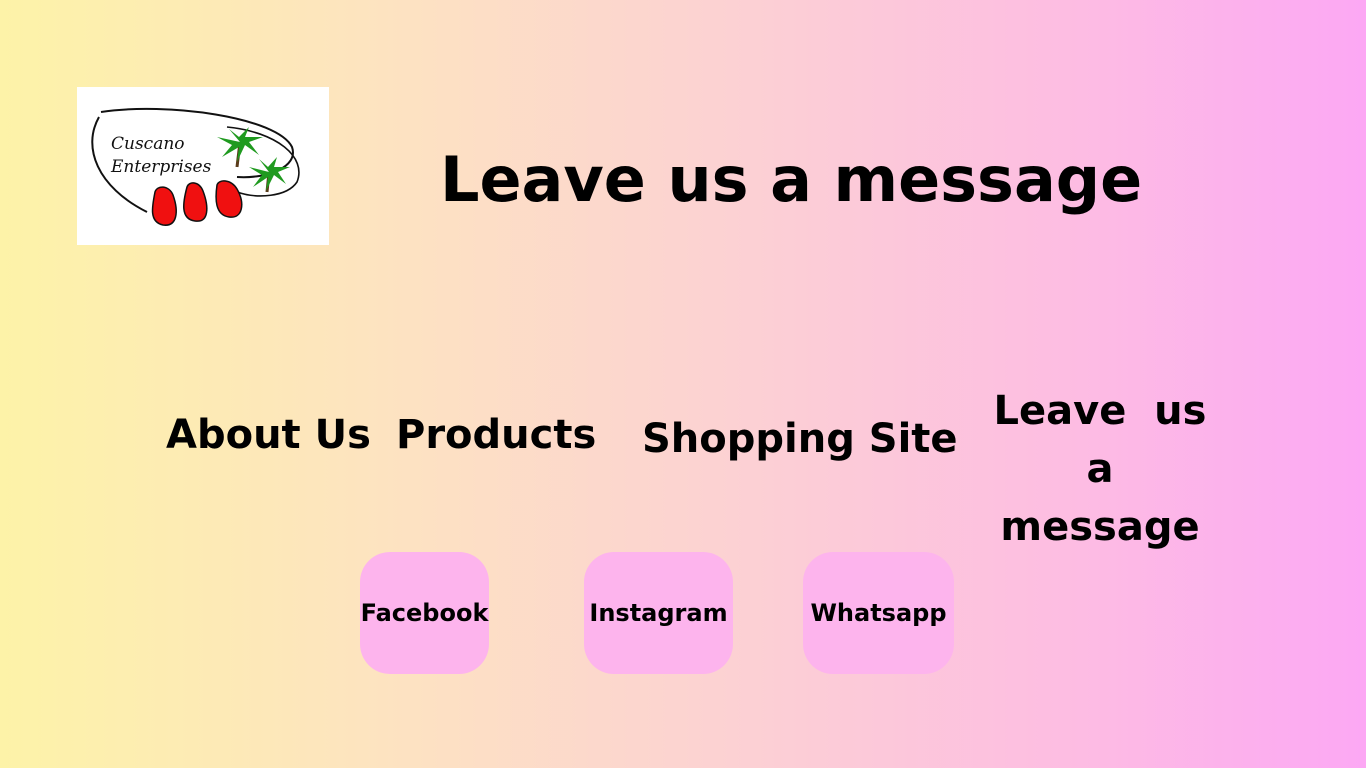 The height and width of the screenshot is (768, 1366). What do you see at coordinates (269, 175) in the screenshot?
I see `palm-tree-icon` at bounding box center [269, 175].